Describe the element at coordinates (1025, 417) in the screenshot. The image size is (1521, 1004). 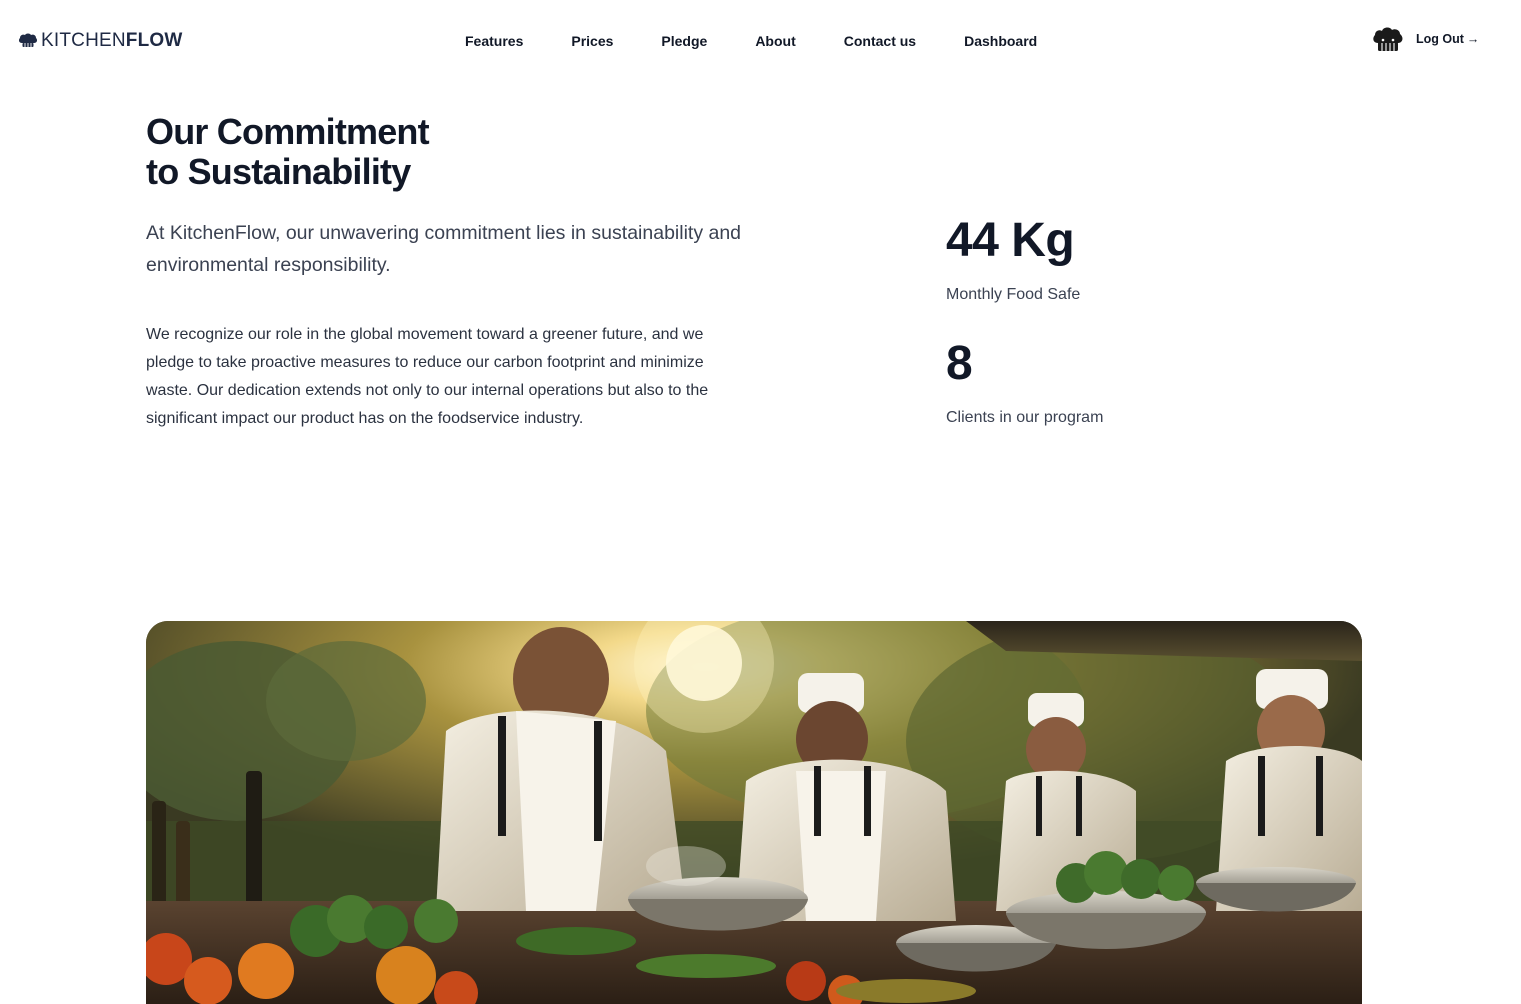
I see `stat-label: Clients in our program` at that location.